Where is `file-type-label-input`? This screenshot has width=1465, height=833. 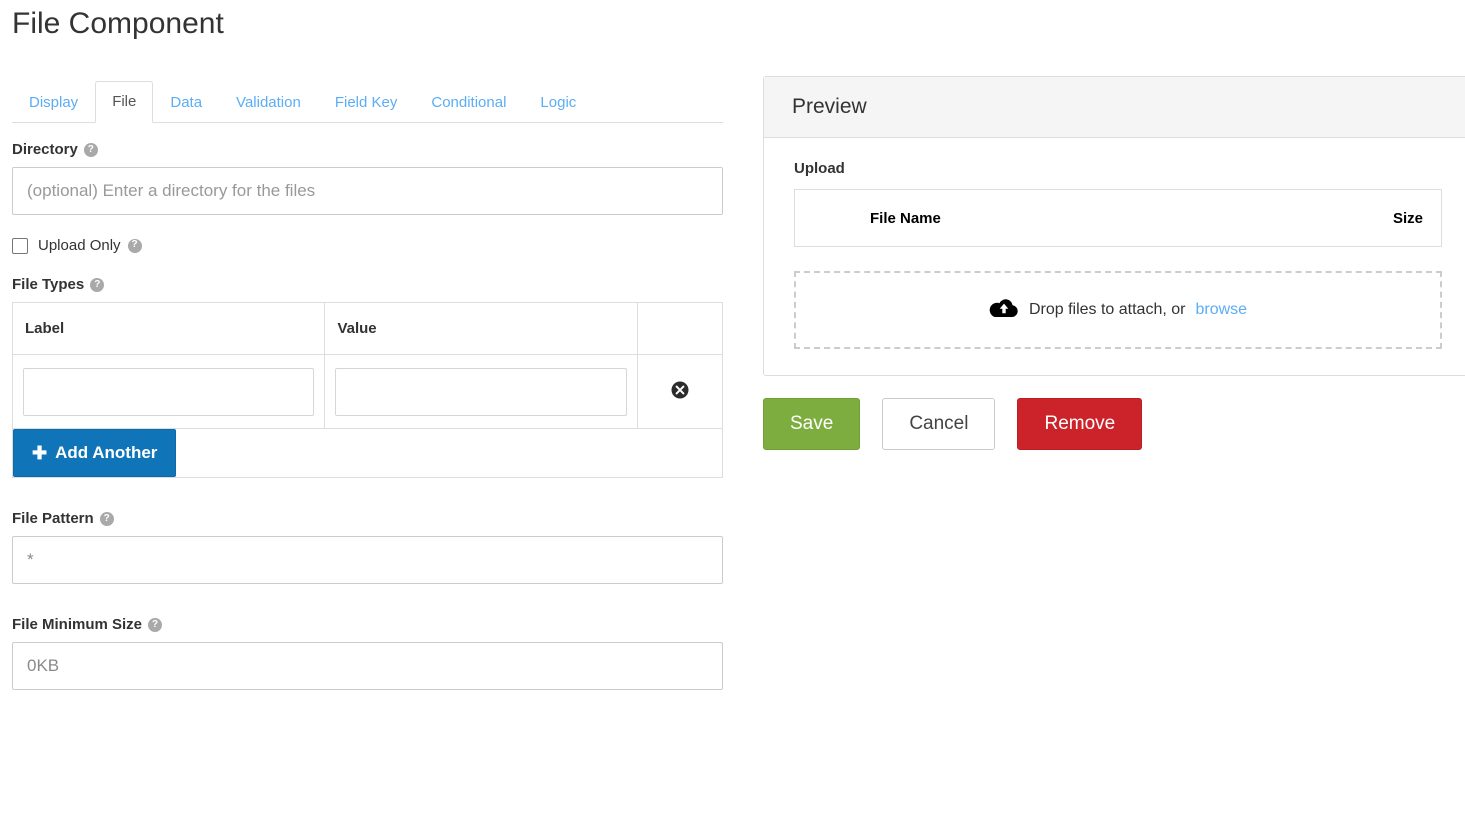 file-type-label-input is located at coordinates (169, 391).